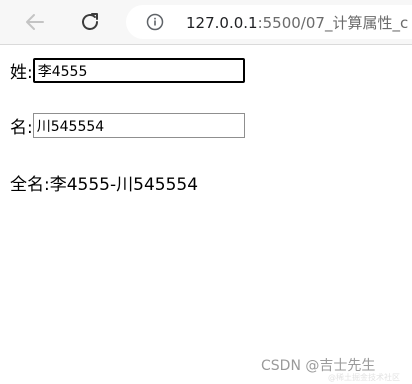  Describe the element at coordinates (124, 185) in the screenshot. I see `full-name-value: 李4555-川545554` at that location.